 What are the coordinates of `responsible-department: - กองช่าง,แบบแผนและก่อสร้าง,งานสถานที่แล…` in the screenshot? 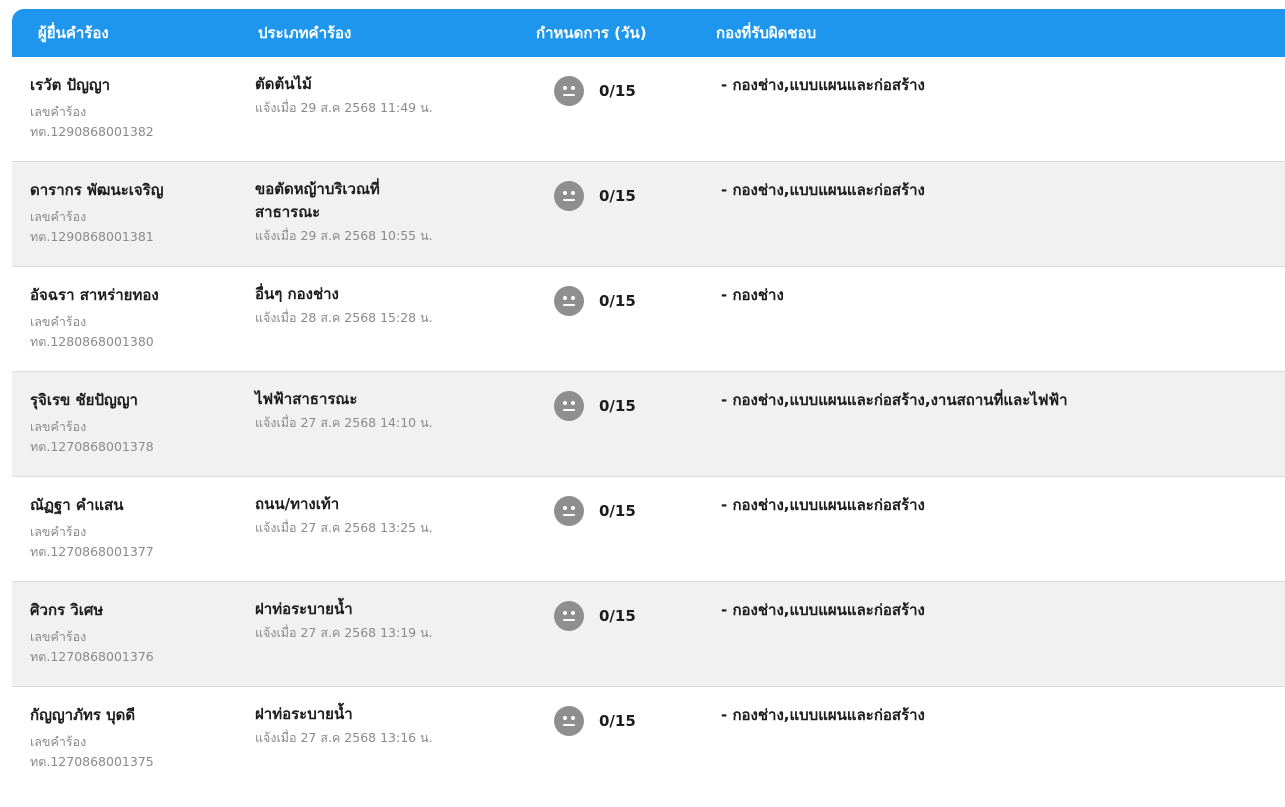 It's located at (894, 400).